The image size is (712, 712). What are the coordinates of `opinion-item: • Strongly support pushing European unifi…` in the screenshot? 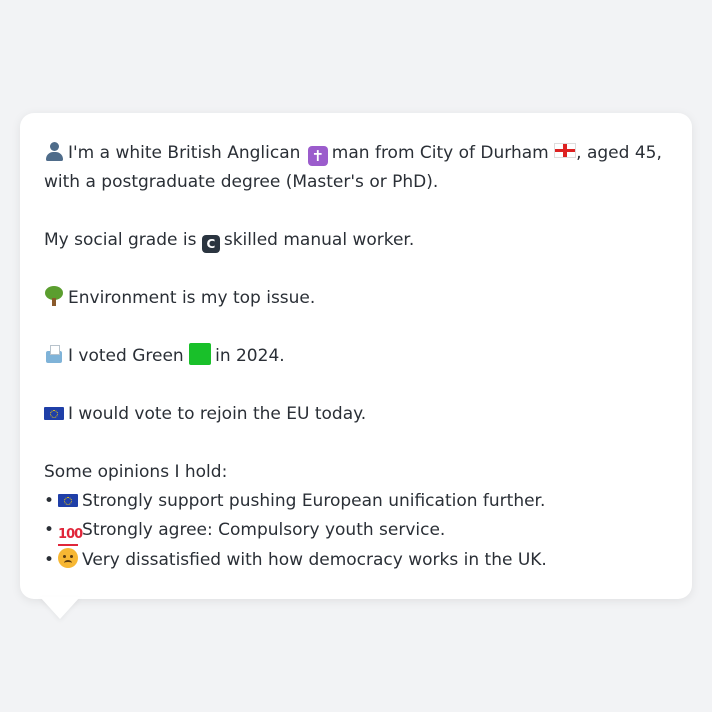 It's located at (356, 501).